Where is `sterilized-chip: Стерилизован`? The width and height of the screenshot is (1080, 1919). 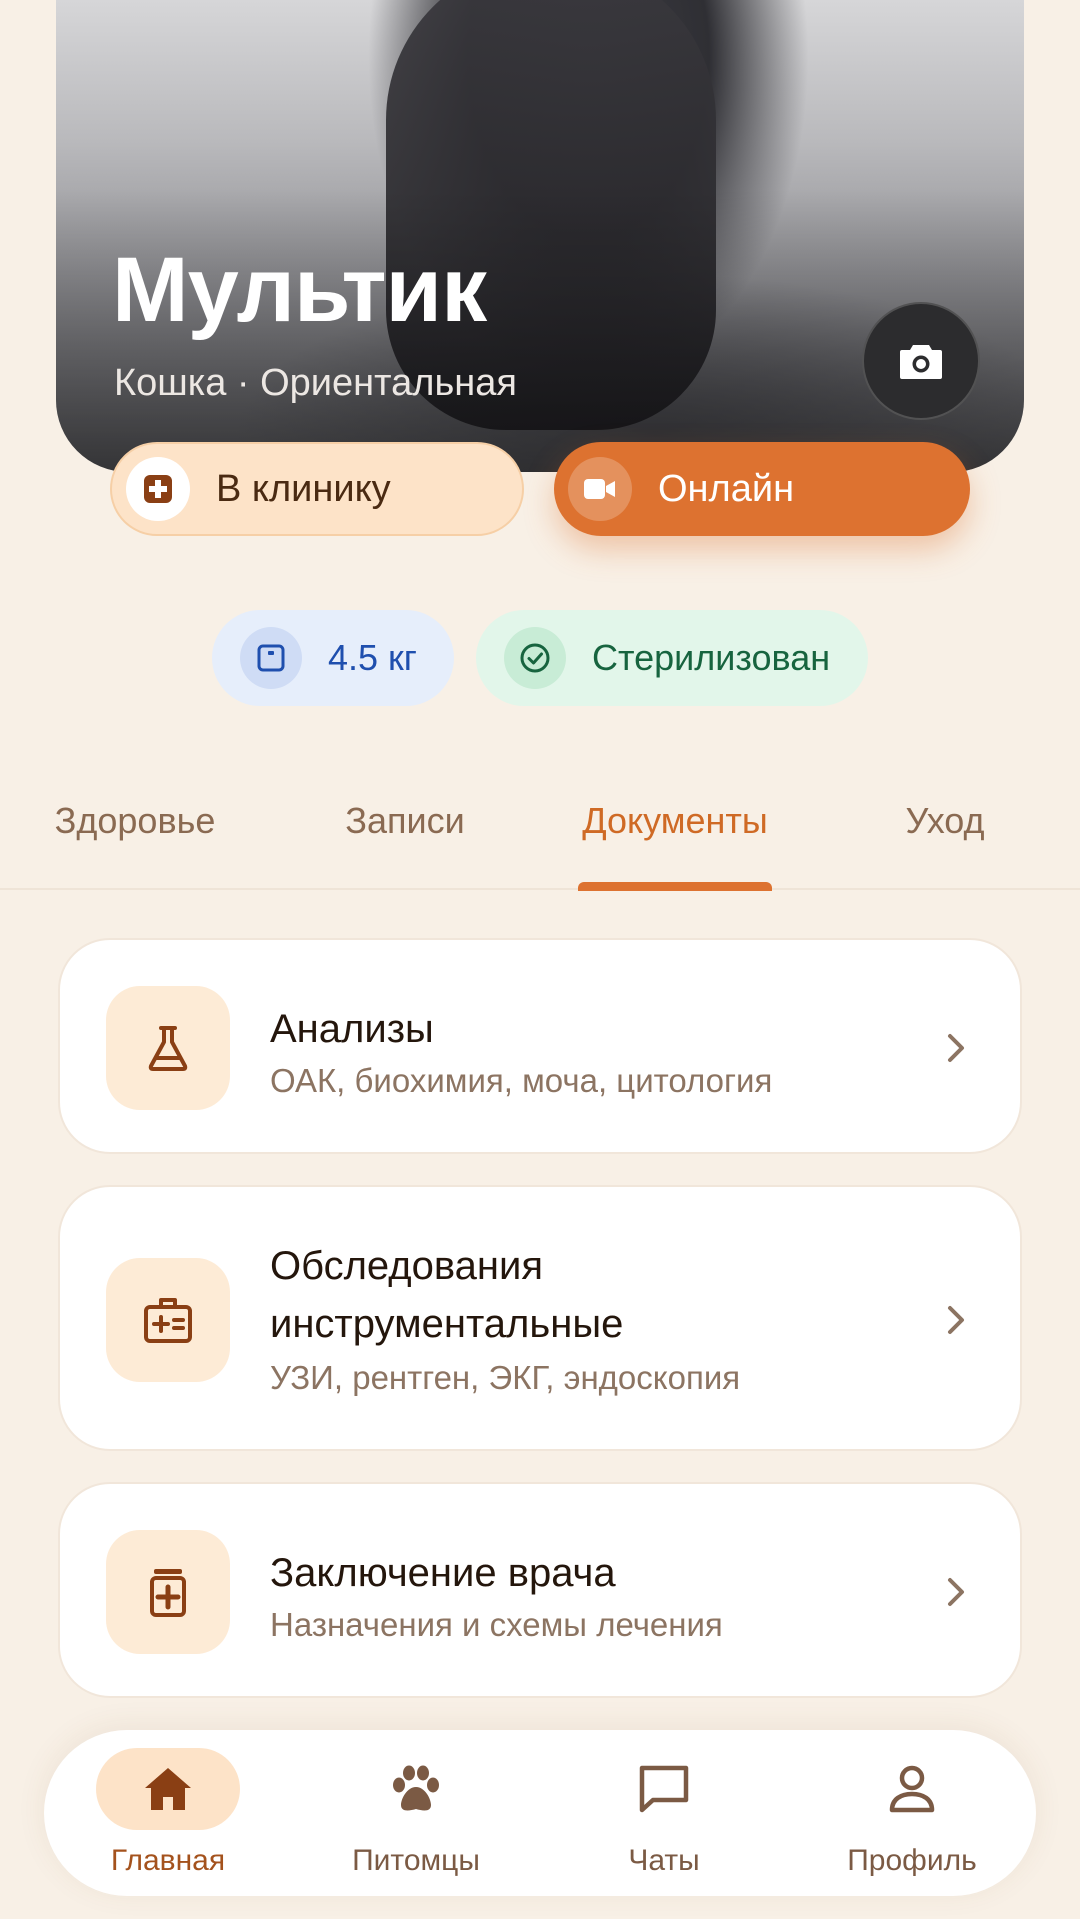 sterilized-chip: Стерилизован is located at coordinates (672, 658).